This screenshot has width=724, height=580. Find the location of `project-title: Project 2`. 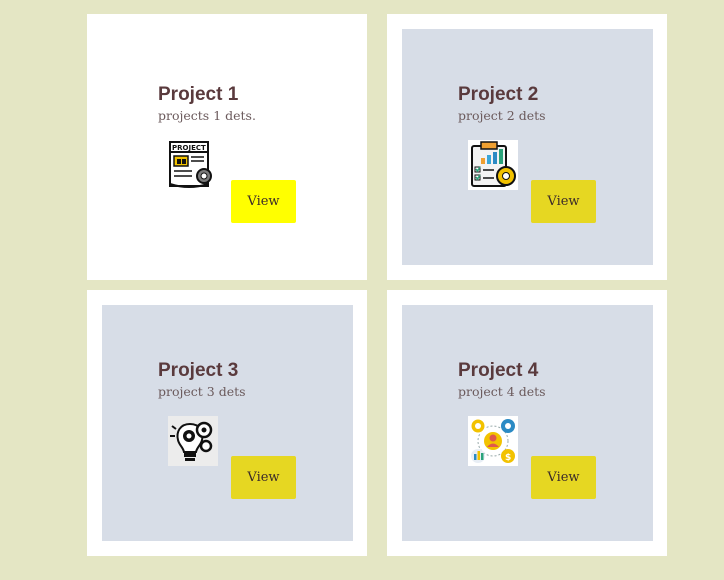

project-title: Project 2 is located at coordinates (498, 94).